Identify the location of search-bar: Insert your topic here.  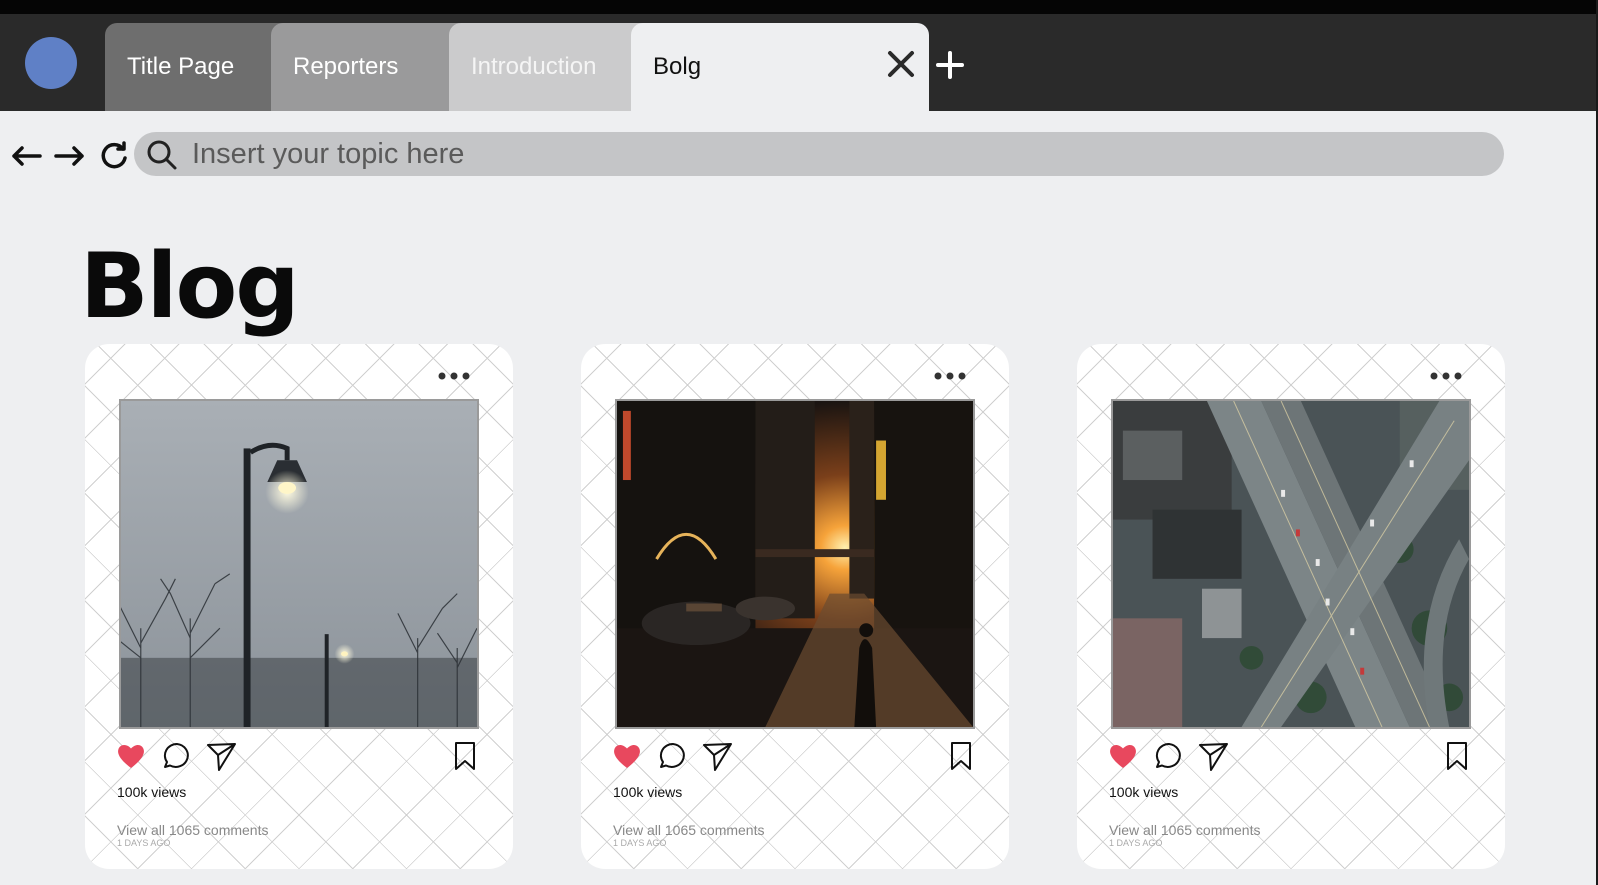
(819, 154).